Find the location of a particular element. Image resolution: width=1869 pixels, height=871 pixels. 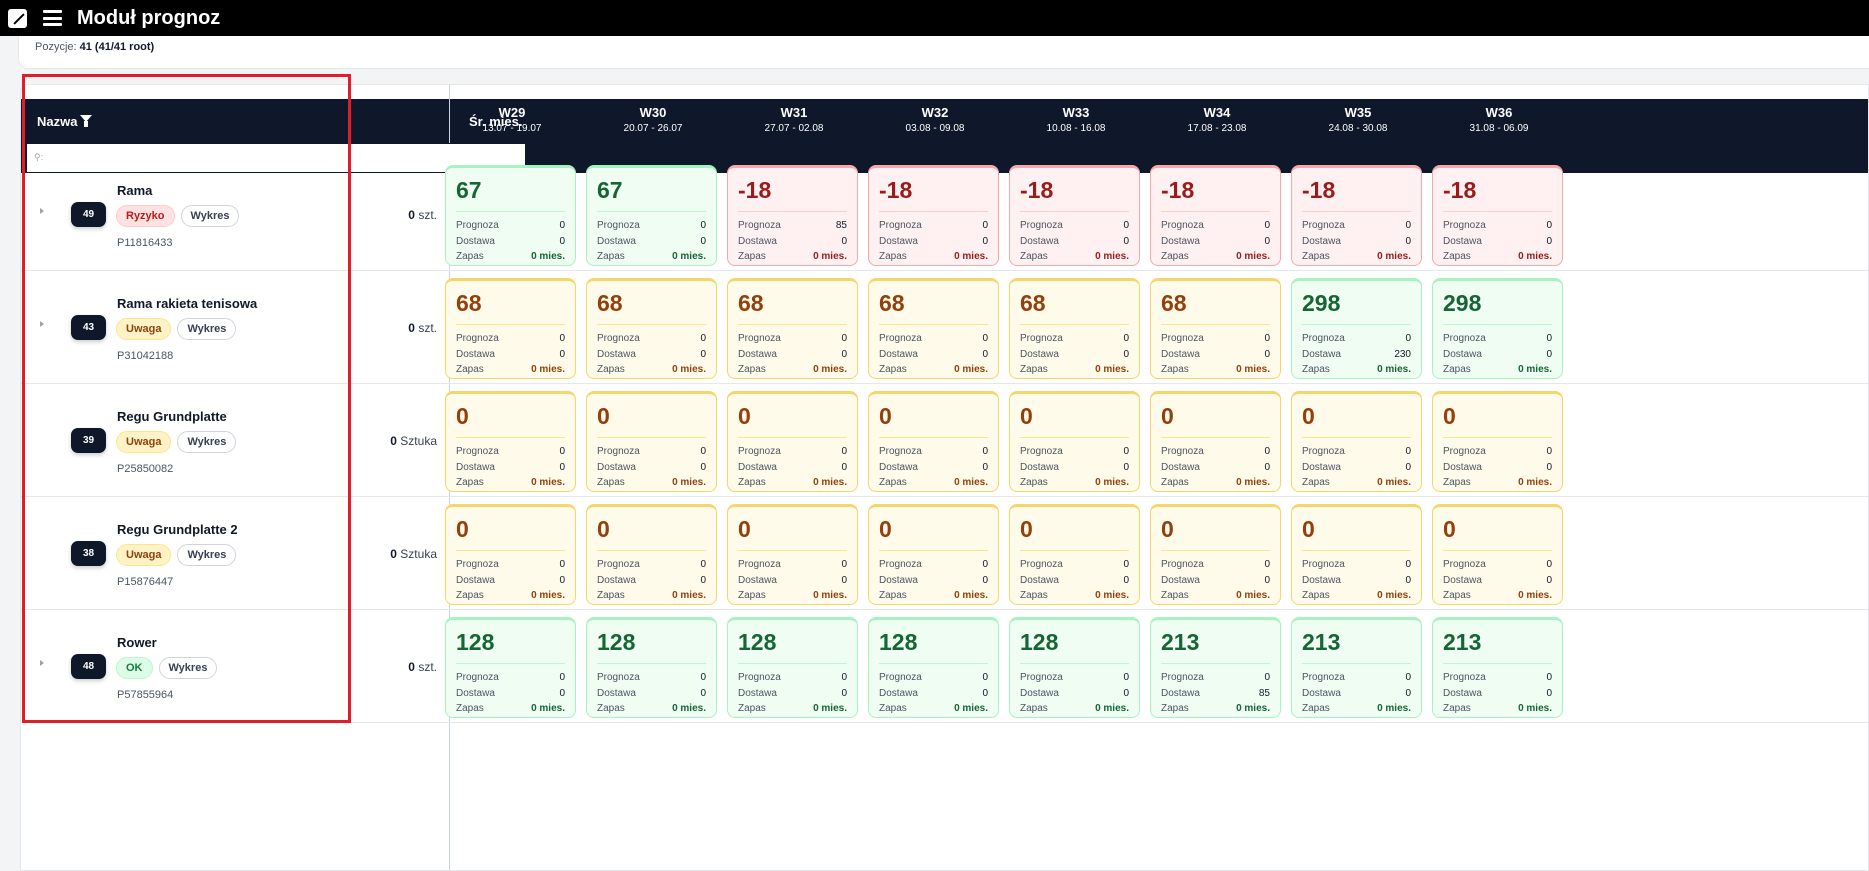

app-logo-icon is located at coordinates (17, 18).